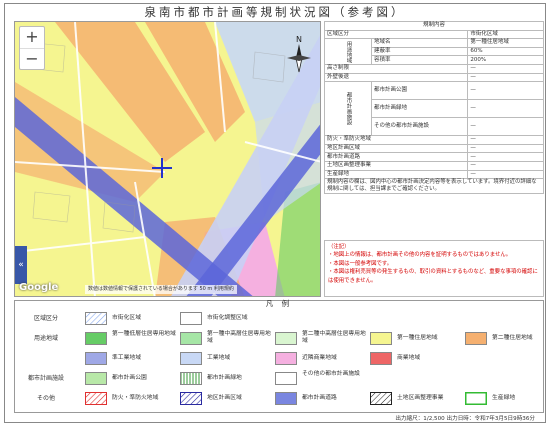 This screenshot has width=550, height=427. What do you see at coordinates (504, 398) in the screenshot?
I see `legend-item-label: 生産緑地` at bounding box center [504, 398].